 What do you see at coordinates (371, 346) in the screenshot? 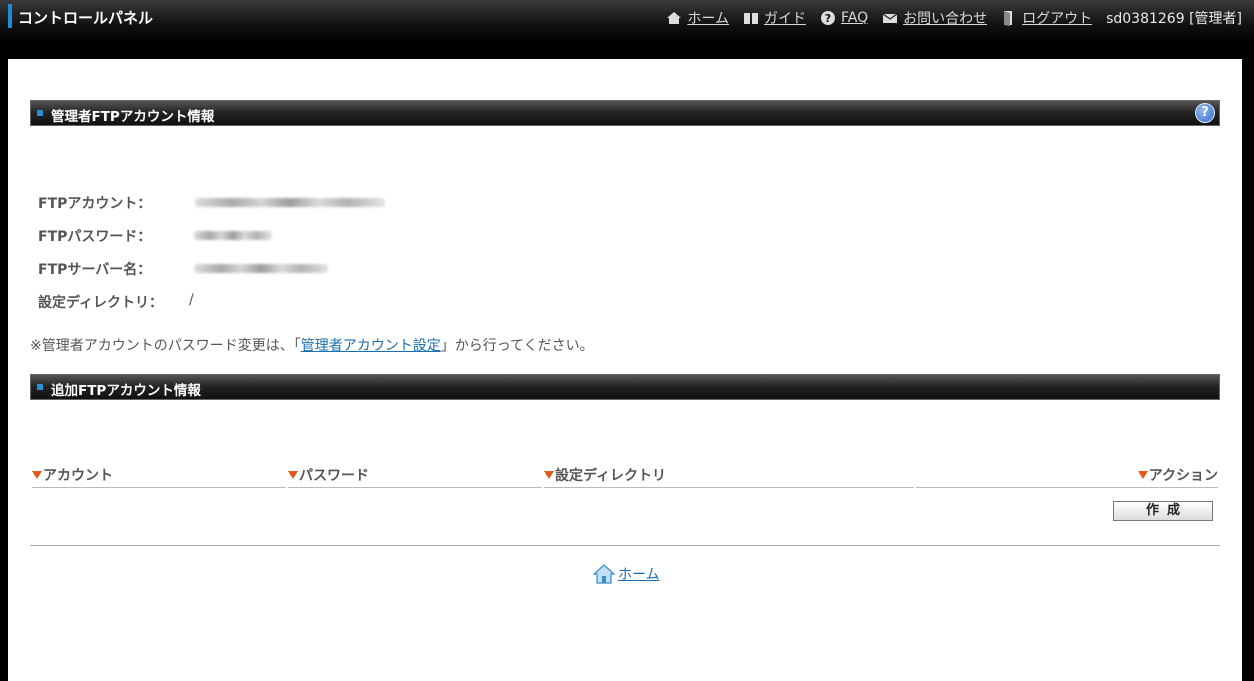
I see `admin-account-settings-link: 管理者アカウント設定` at bounding box center [371, 346].